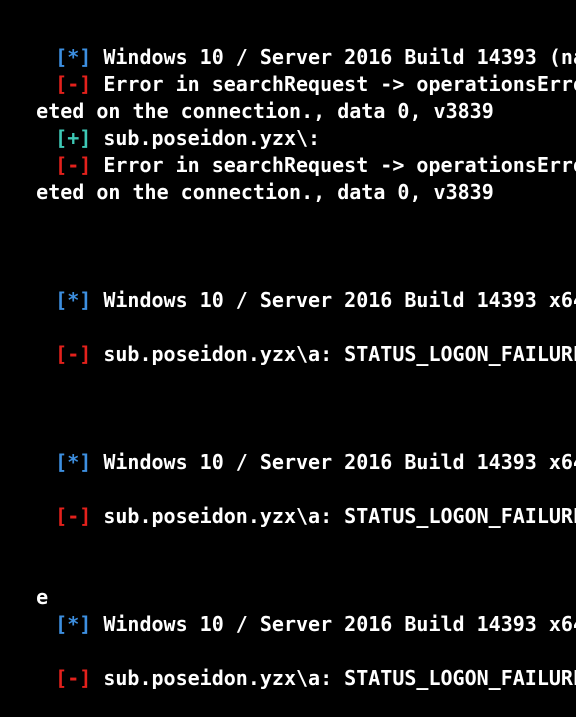 This screenshot has height=717, width=576. What do you see at coordinates (163, 124) in the screenshot?
I see `terminal-line-success: [+] sub.poseidon.yzx\:` at bounding box center [163, 124].